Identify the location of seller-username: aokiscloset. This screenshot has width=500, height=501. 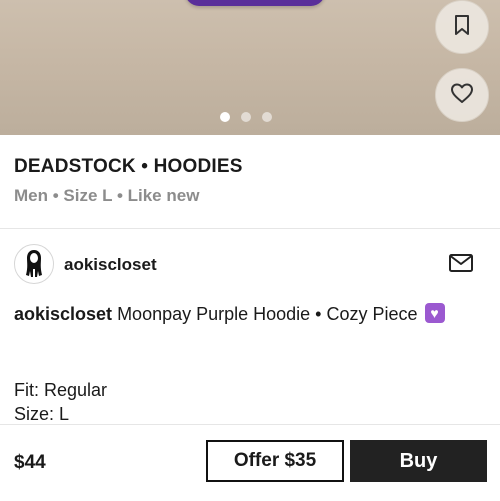
(110, 265).